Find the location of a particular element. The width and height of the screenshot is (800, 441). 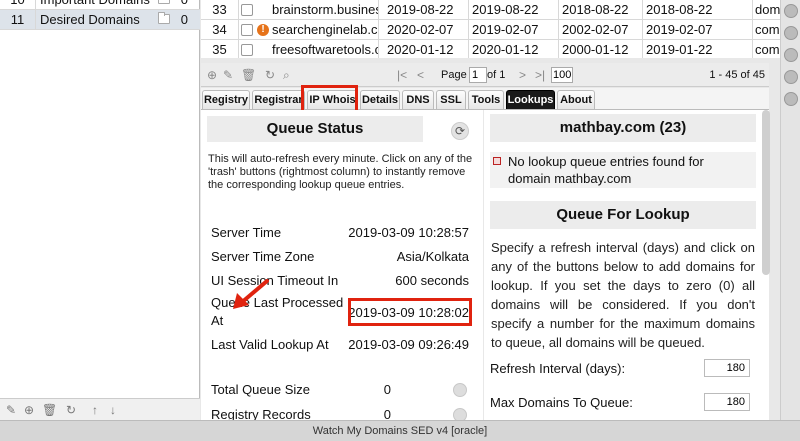

refresh-icon: ⟳ is located at coordinates (460, 131).